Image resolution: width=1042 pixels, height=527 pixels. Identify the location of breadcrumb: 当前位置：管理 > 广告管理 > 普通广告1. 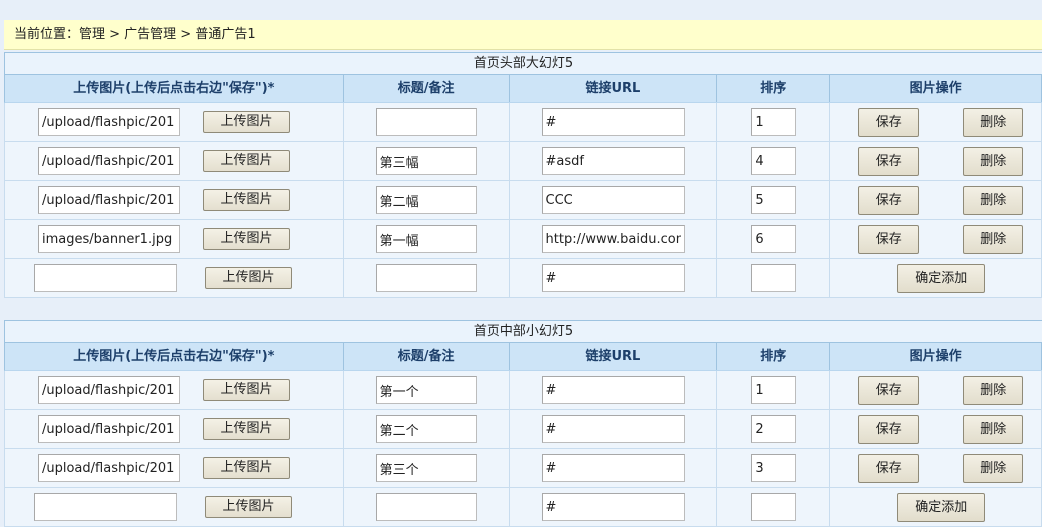
(523, 35).